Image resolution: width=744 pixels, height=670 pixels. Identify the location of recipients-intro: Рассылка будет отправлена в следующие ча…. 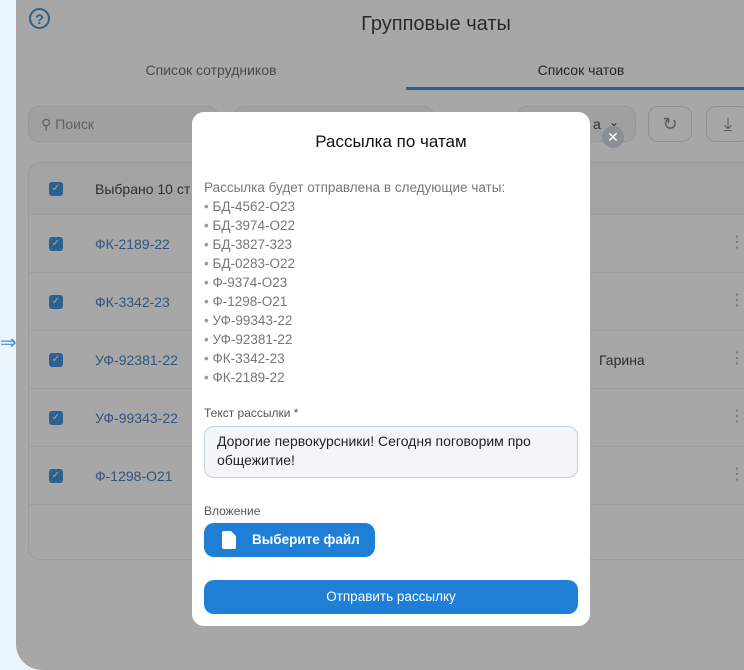
(355, 187).